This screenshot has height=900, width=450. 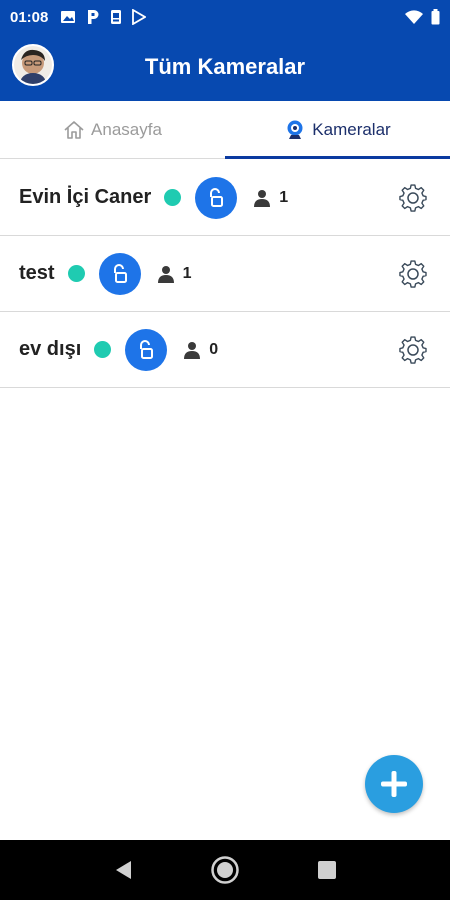 What do you see at coordinates (116, 17) in the screenshot?
I see `sim-icon` at bounding box center [116, 17].